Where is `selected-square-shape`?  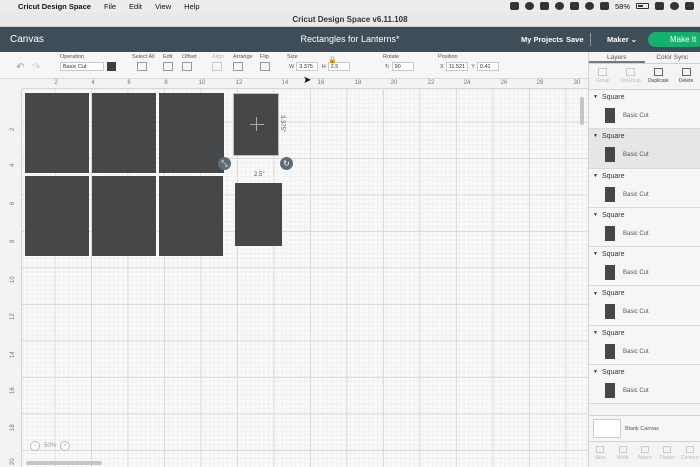 selected-square-shape is located at coordinates (256, 124).